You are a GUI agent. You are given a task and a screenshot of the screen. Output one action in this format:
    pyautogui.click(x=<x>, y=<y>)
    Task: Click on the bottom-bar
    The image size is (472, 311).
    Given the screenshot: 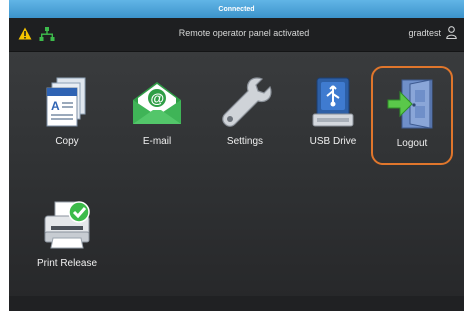 What is the action you would take?
    pyautogui.click(x=236, y=303)
    